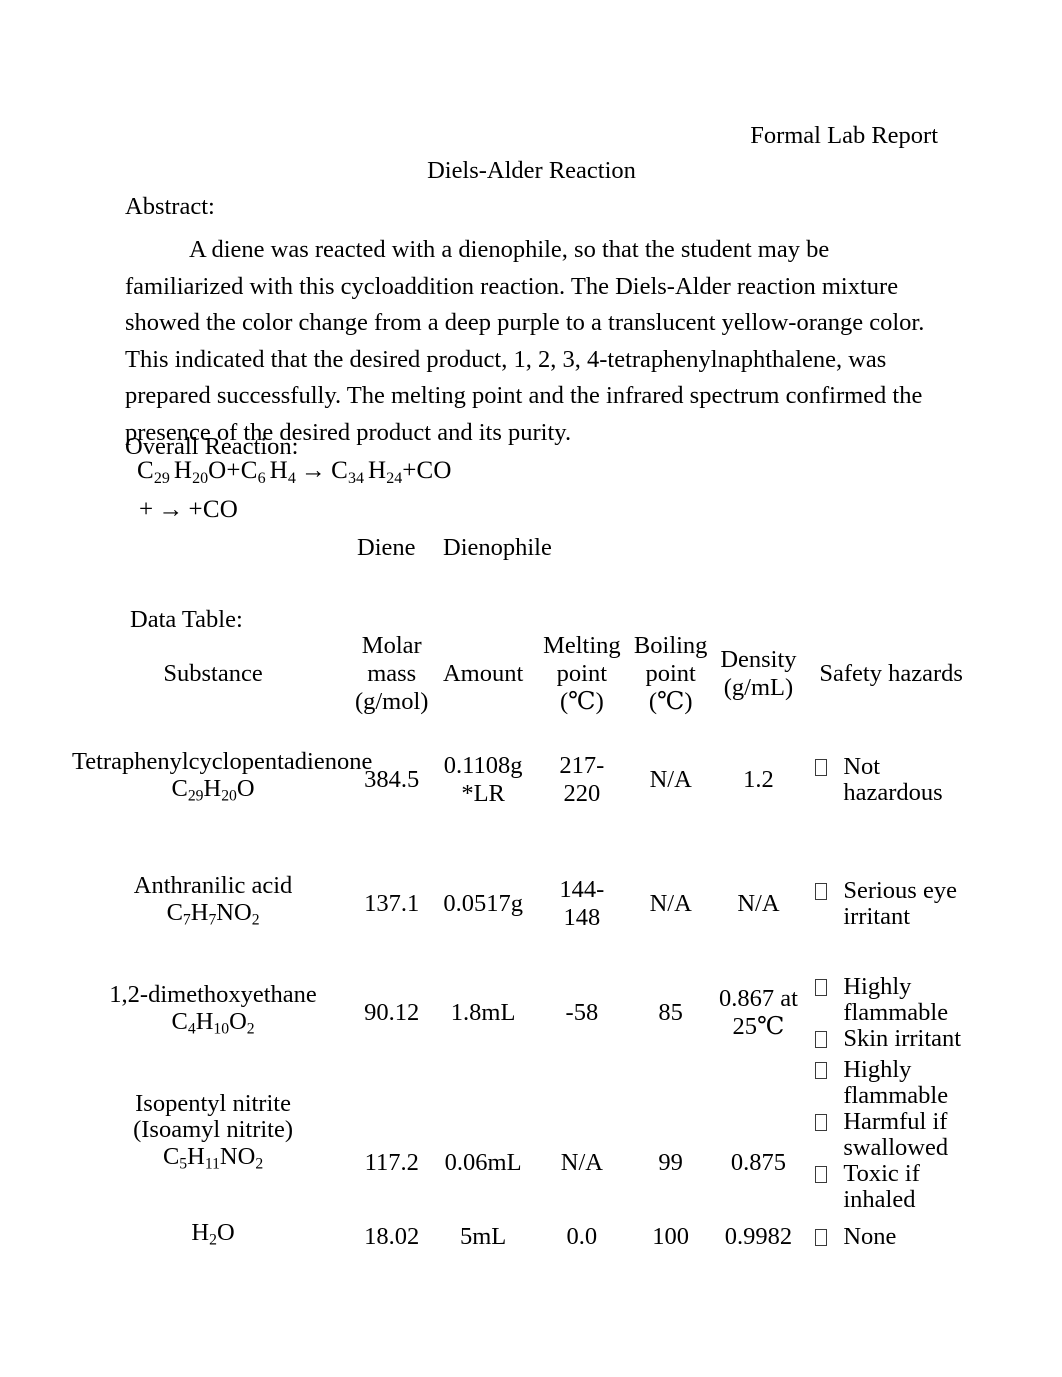 This screenshot has width=1062, height=1377. Describe the element at coordinates (212, 446) in the screenshot. I see `overall-reaction-heading: Overall Reaction:` at that location.